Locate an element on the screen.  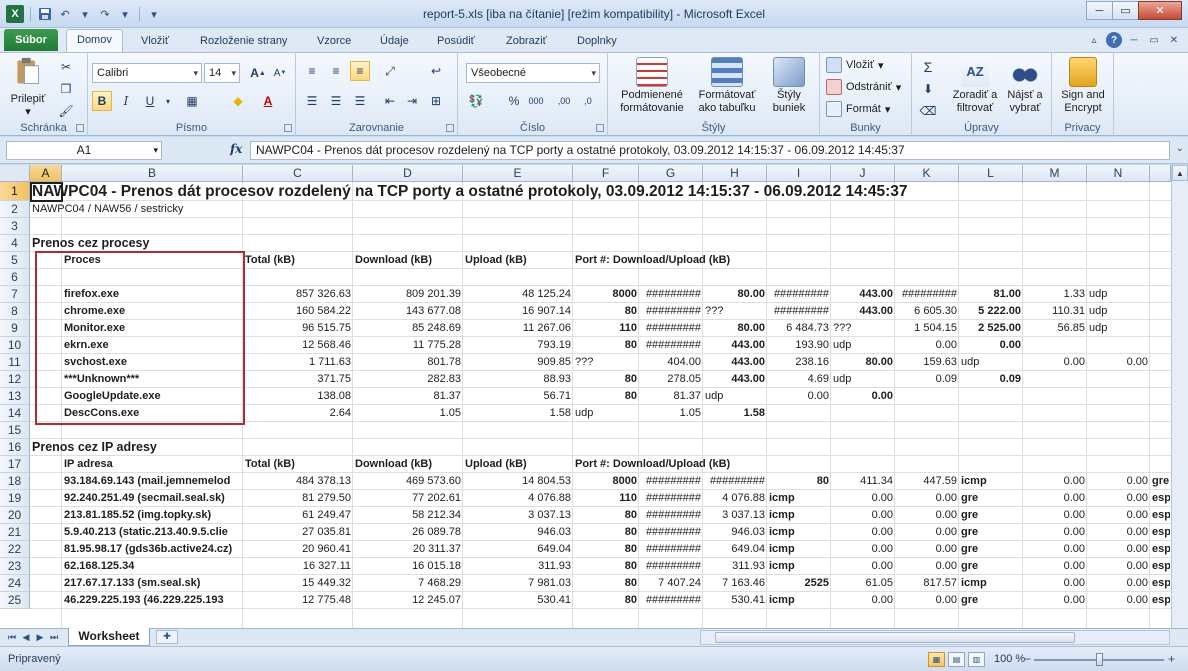
cell-e24: 7 981.03 is located at coordinates (518, 583).